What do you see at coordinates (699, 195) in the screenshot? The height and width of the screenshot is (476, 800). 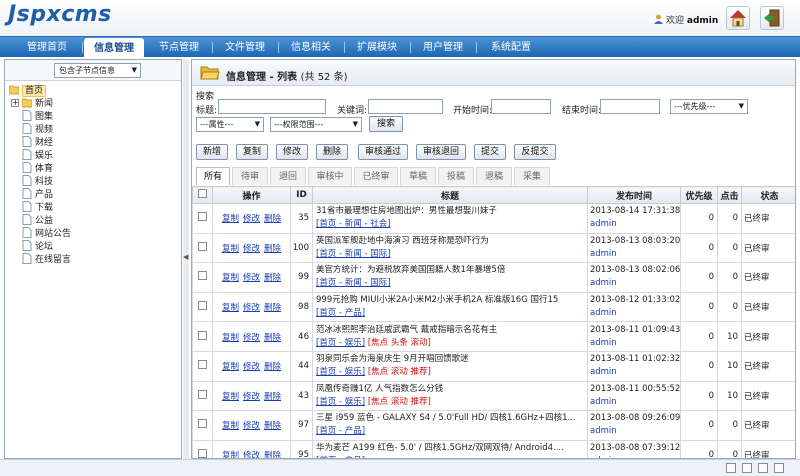 I see `col-header-priority: 优先级` at bounding box center [699, 195].